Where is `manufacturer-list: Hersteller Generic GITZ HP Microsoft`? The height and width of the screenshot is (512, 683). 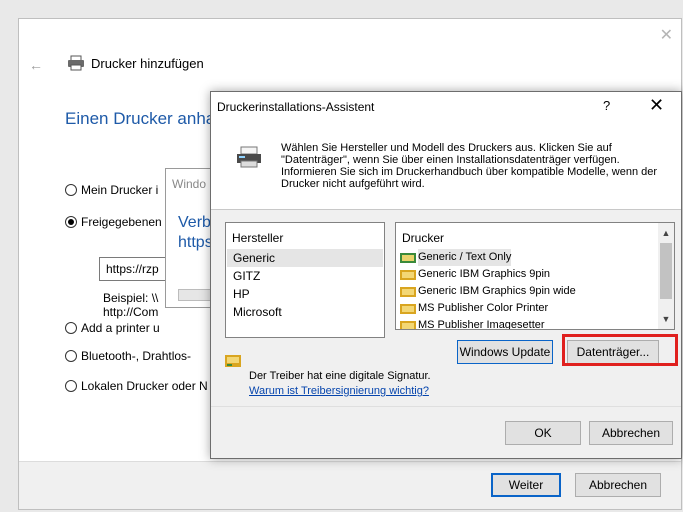 manufacturer-list: Hersteller Generic GITZ HP Microsoft is located at coordinates (305, 280).